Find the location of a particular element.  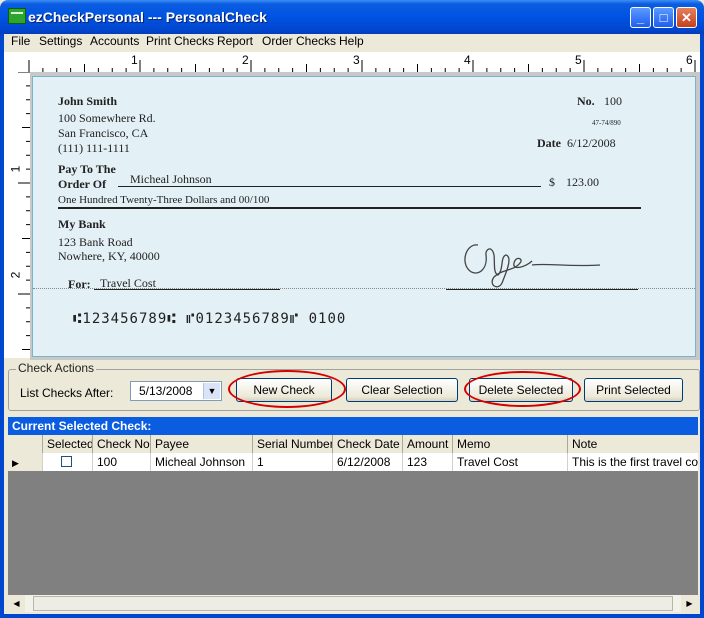

ruler-horizontal: 1 2 3 4 5 6 is located at coordinates (352, 62).